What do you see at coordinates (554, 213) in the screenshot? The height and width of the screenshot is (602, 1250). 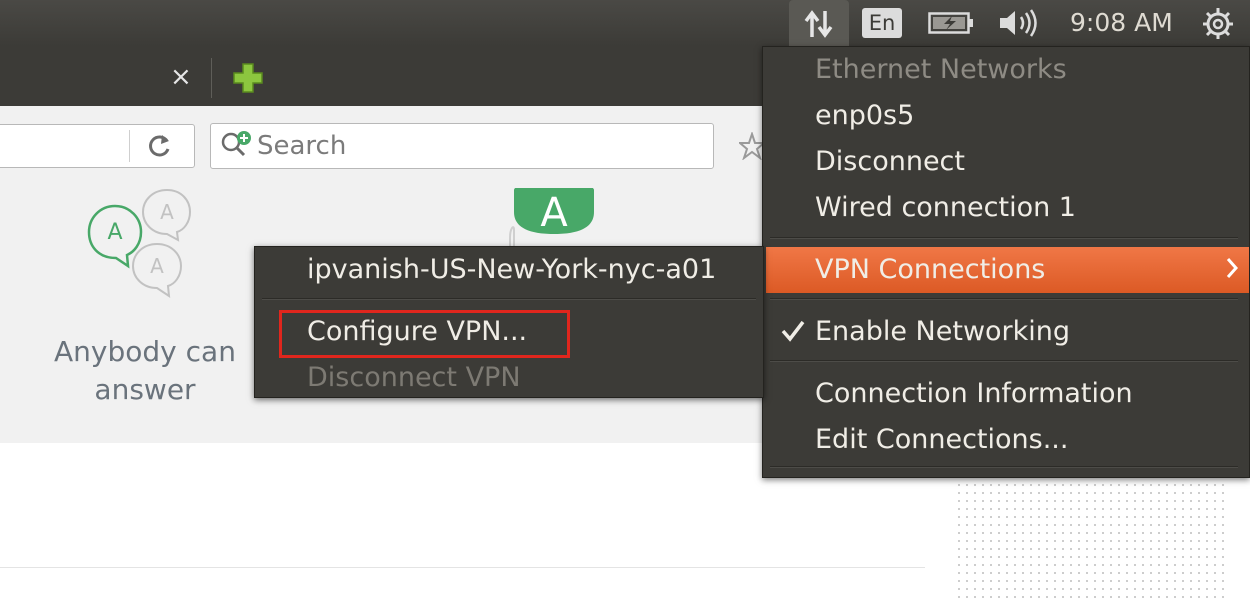 I see `avatar-letter: A` at bounding box center [554, 213].